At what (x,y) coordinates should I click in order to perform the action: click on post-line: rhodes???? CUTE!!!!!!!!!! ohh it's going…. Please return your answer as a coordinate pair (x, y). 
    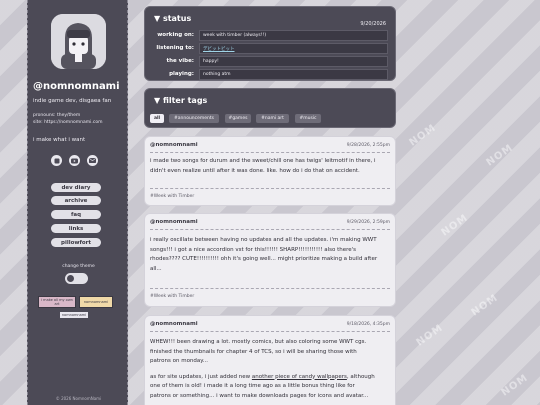
    Looking at the image, I should click on (264, 259).